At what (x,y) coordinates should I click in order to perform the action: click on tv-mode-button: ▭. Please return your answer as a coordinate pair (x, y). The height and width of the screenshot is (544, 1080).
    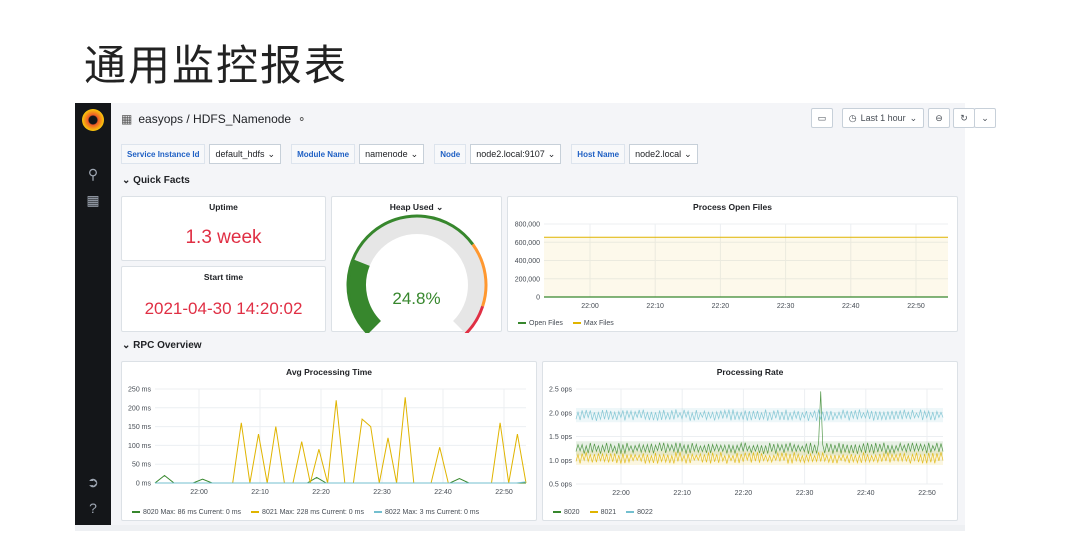
    Looking at the image, I should click on (822, 118).